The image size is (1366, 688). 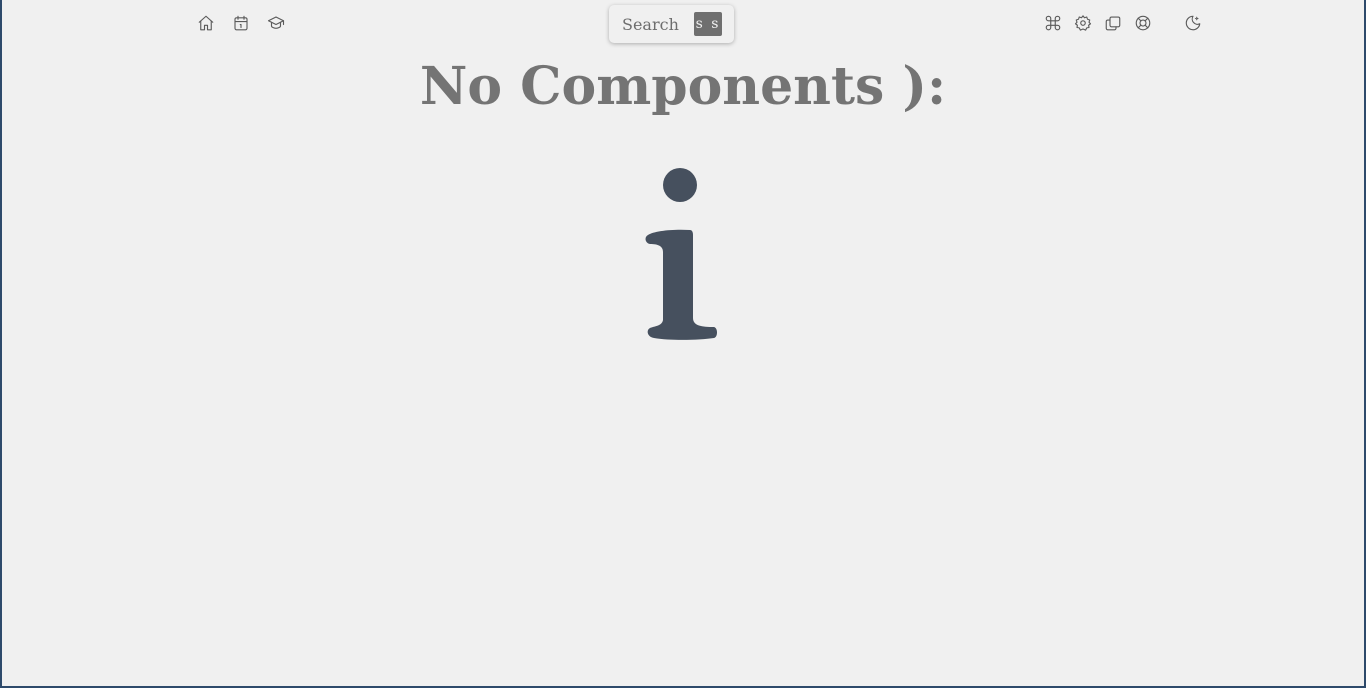 I want to click on empty-state-title: No Components ):, so click(x=683, y=86).